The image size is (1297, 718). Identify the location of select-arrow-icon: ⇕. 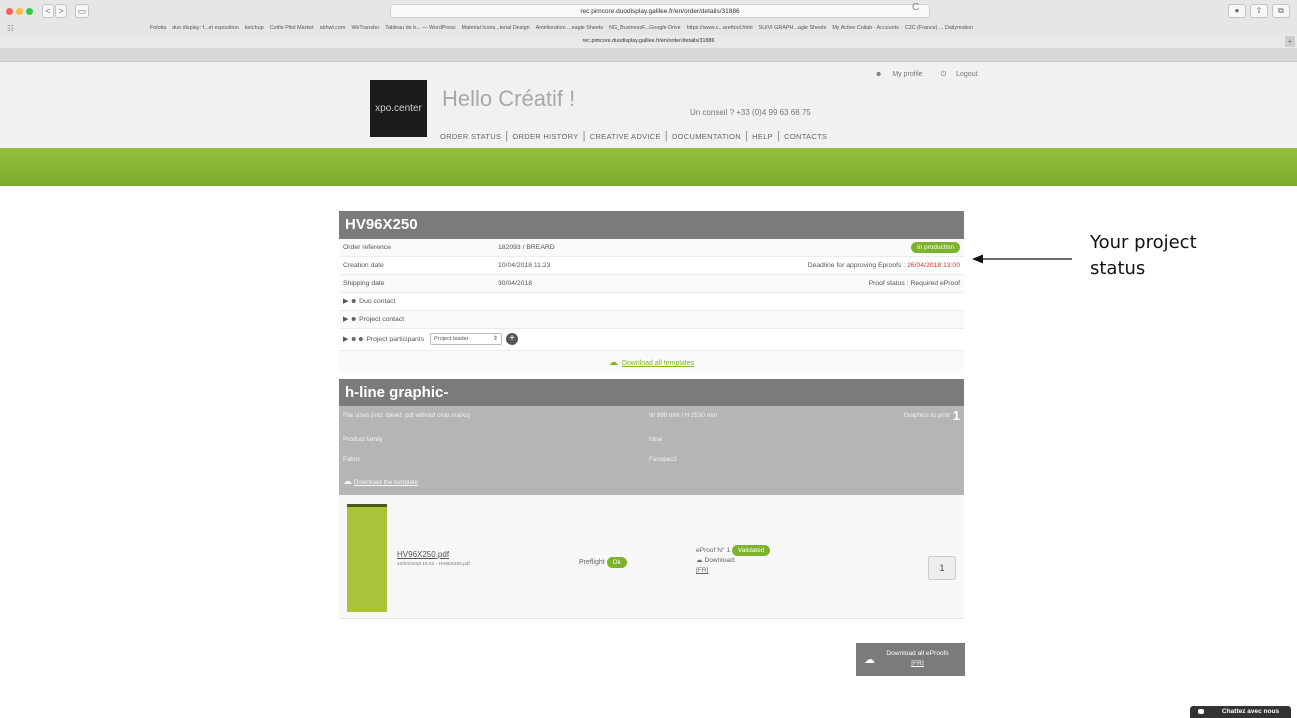
(496, 339).